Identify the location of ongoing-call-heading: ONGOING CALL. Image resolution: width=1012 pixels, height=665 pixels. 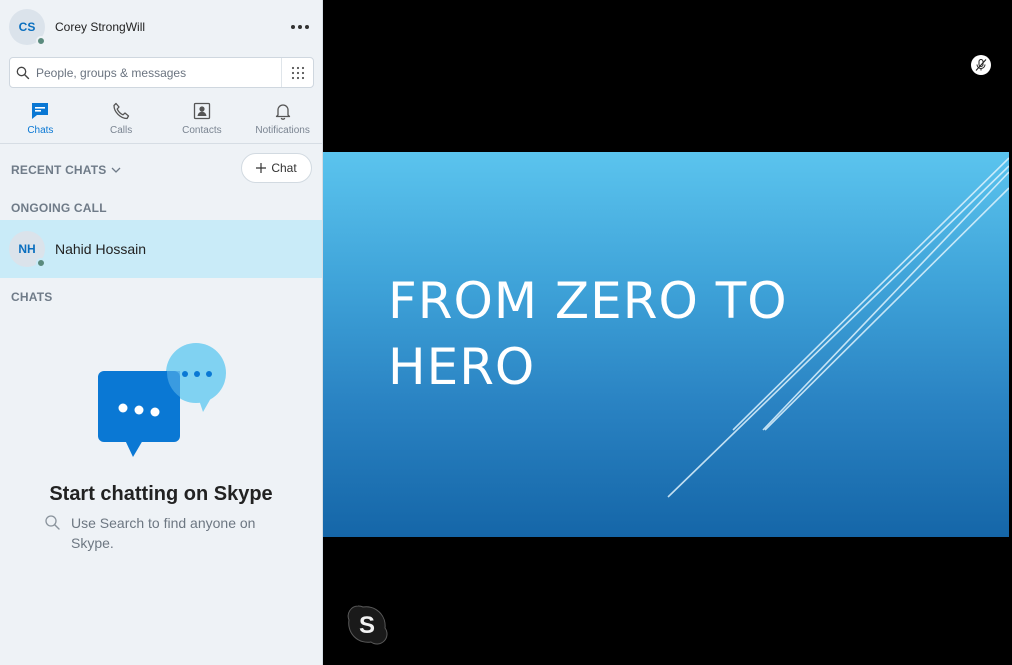
(59, 208).